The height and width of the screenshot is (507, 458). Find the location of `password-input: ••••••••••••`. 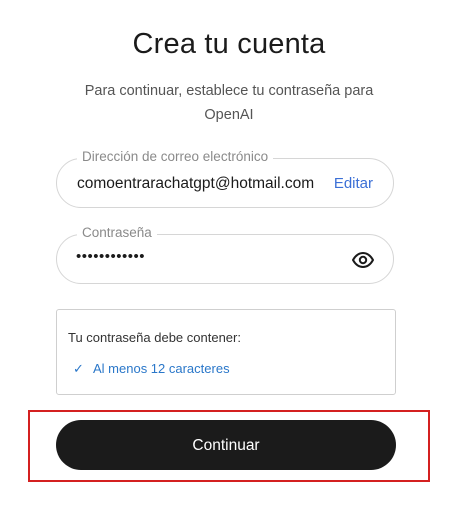

password-input: •••••••••••• is located at coordinates (110, 256).